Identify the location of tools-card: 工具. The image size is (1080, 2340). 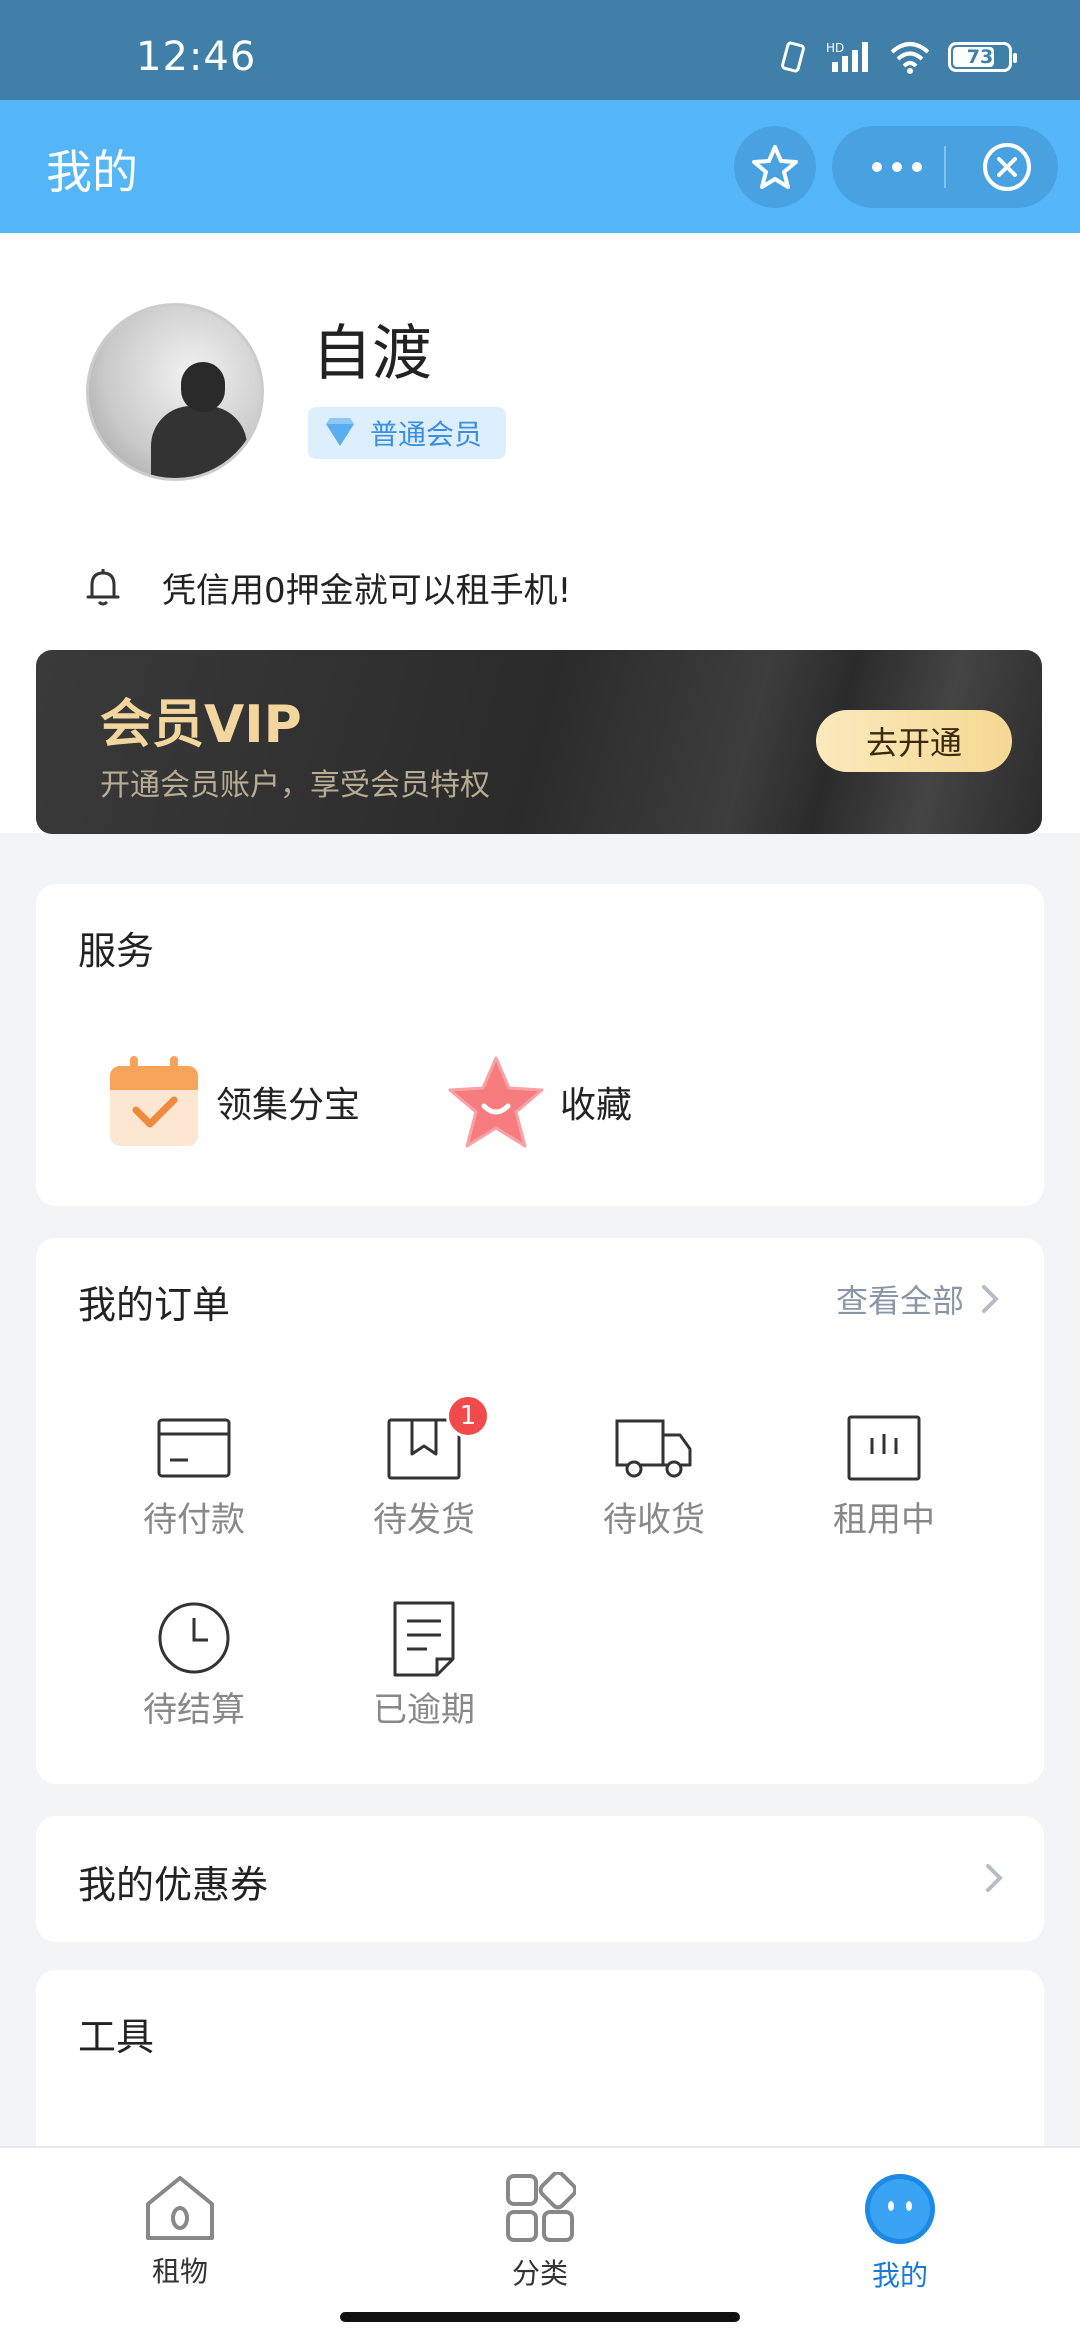
(540, 2070).